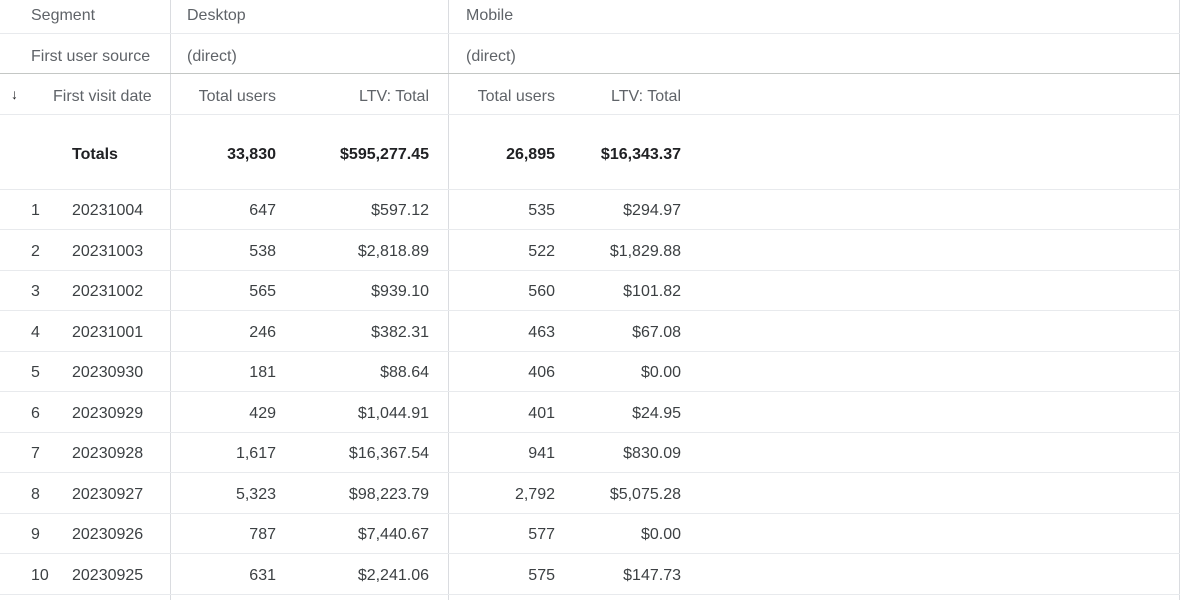 This screenshot has width=1201, height=600. Describe the element at coordinates (393, 251) in the screenshot. I see `row-desktop-ltv: $2,818.89` at that location.